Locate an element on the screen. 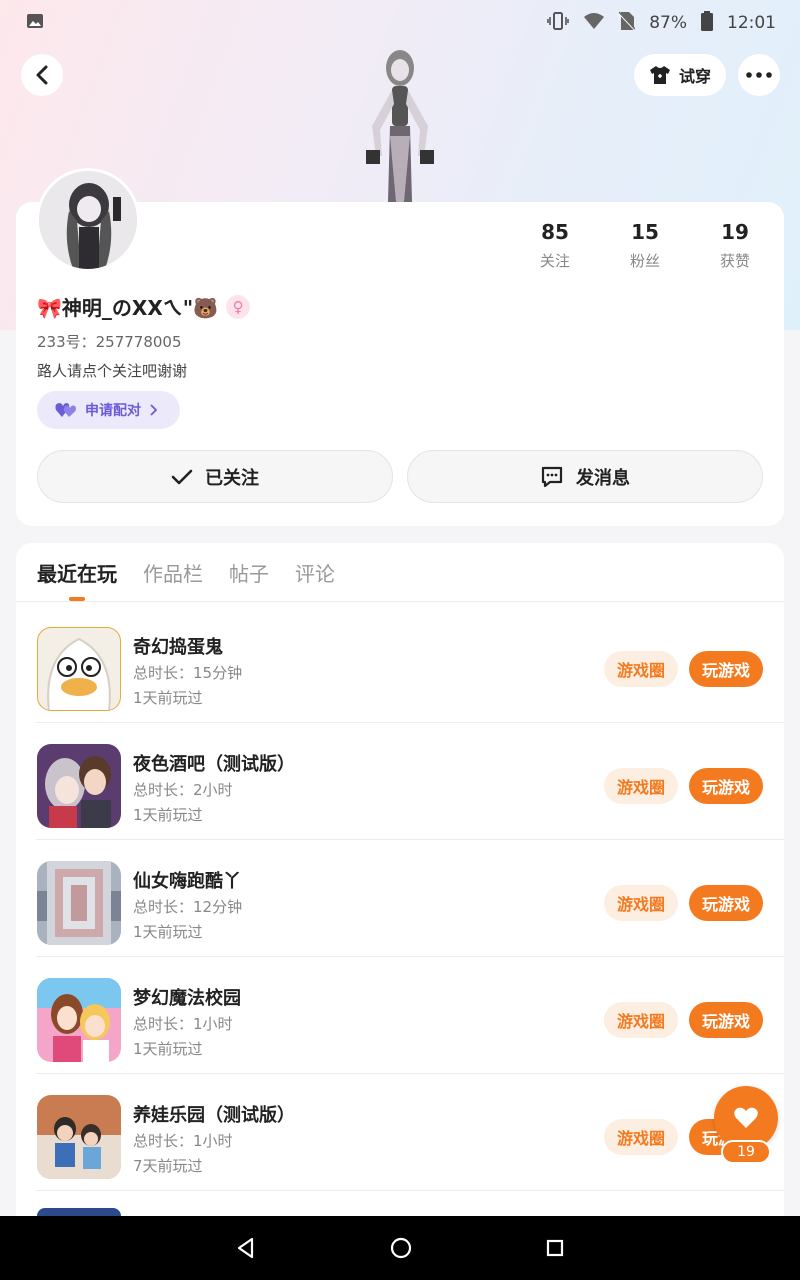 This screenshot has width=800, height=1280. stat-label: 关注 is located at coordinates (554, 261).